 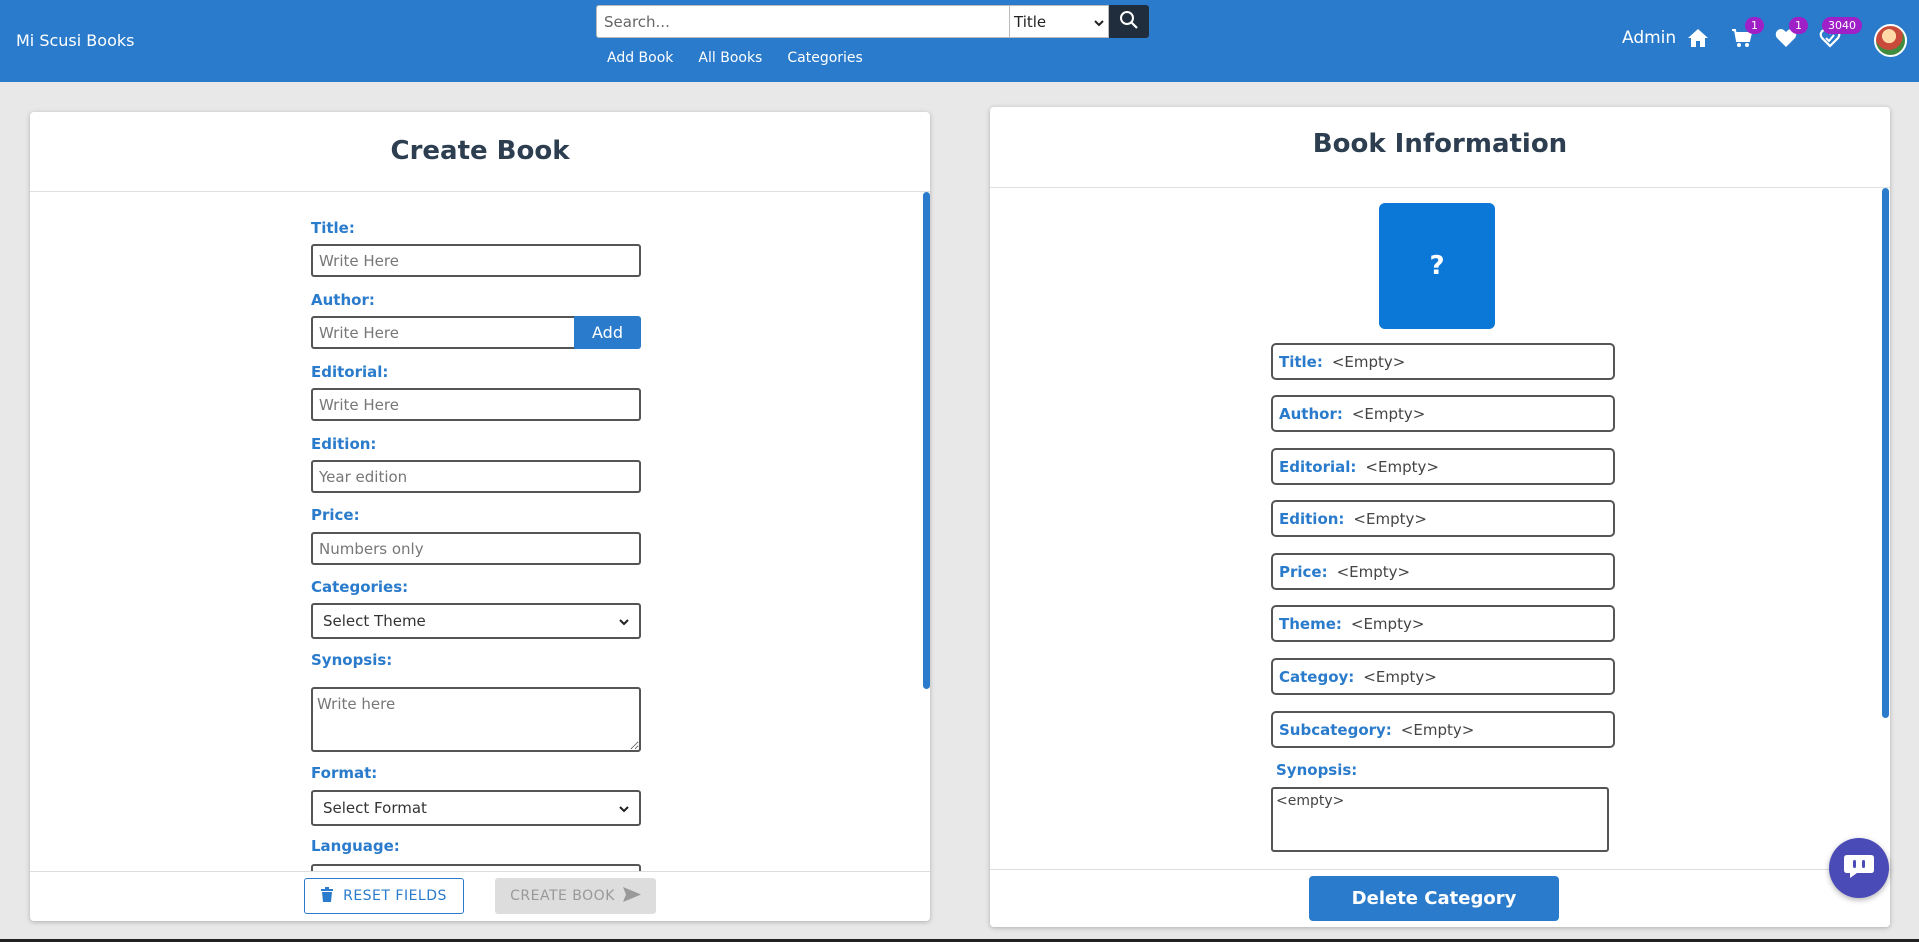 I want to click on reset-fields-label: RESET FIELDS, so click(x=395, y=896).